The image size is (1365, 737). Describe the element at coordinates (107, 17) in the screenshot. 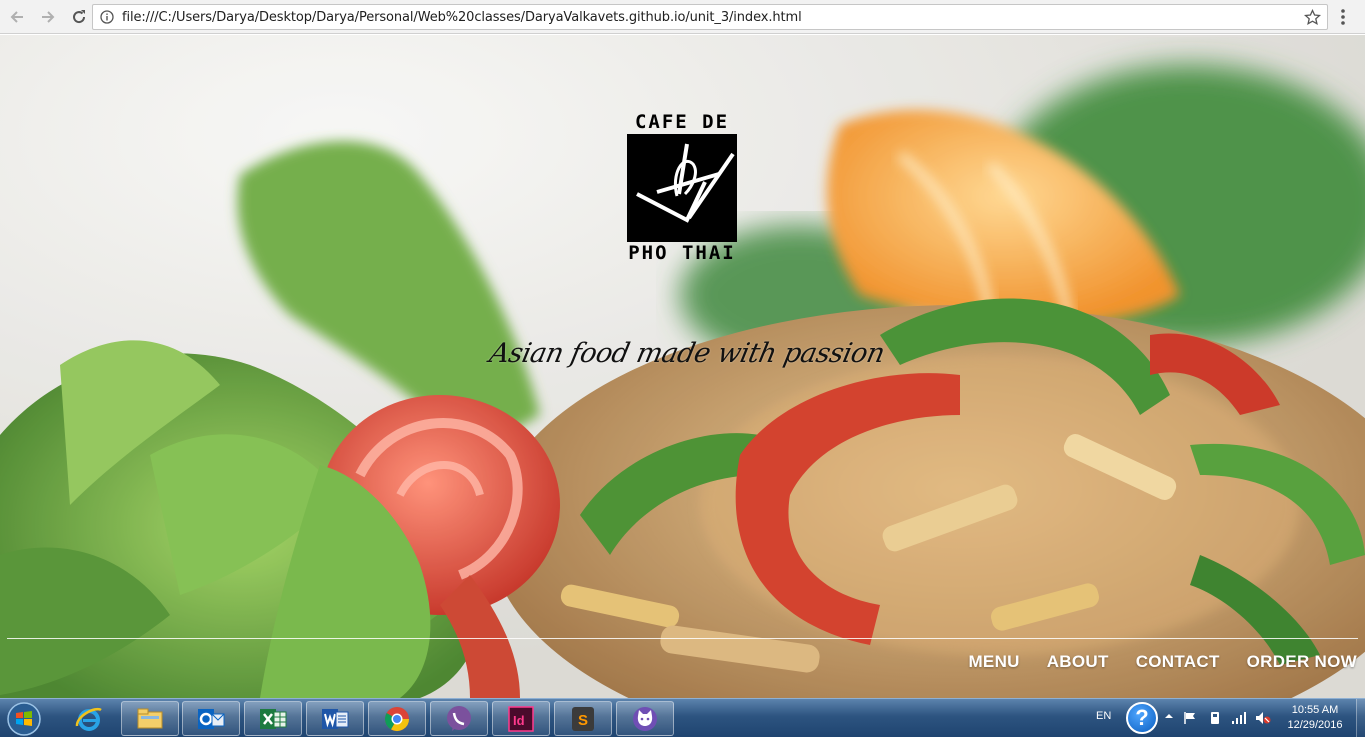

I see `info-icon` at that location.